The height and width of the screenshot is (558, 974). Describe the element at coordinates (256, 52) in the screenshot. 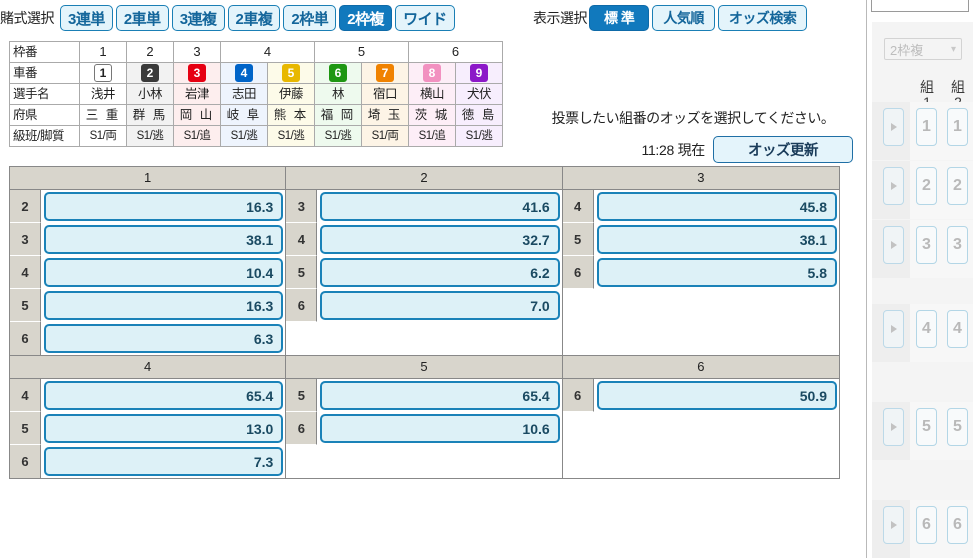

I see `racer-frame-row: 枠番 1 2 3 4 5 6` at that location.